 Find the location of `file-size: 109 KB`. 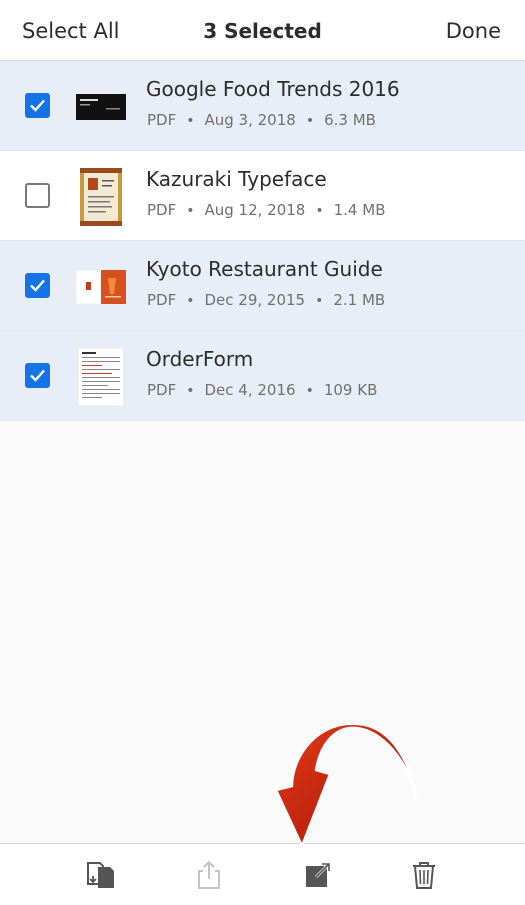

file-size: 109 KB is located at coordinates (350, 390).